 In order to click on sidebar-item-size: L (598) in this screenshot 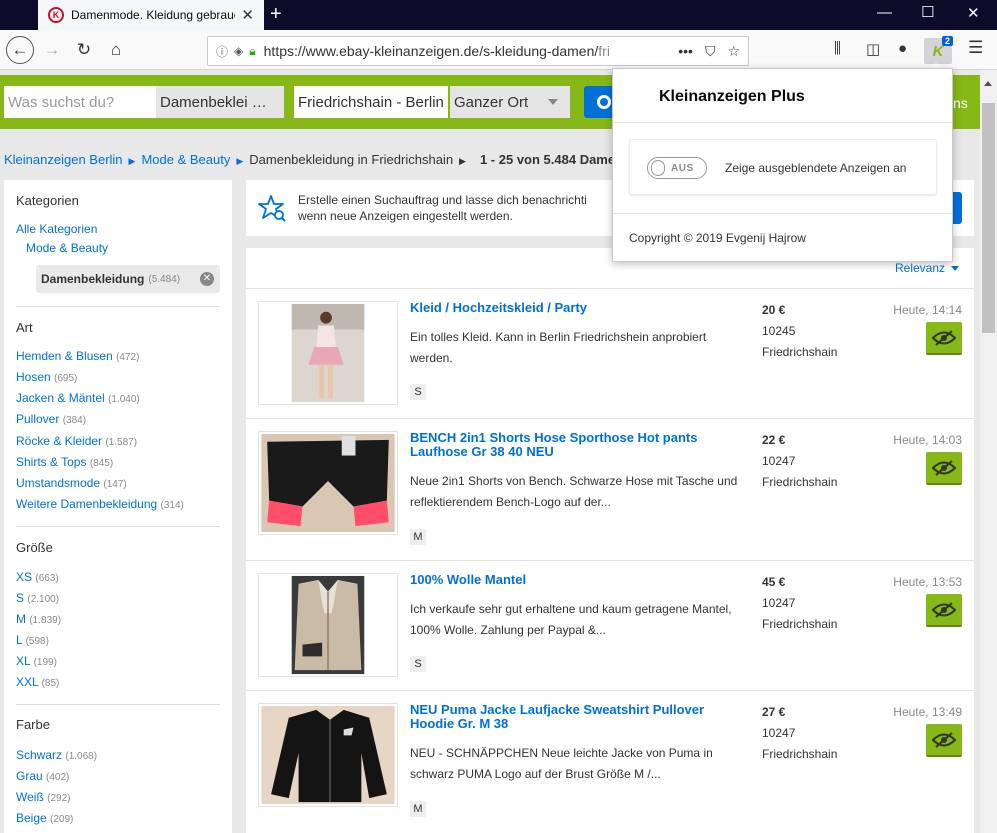, I will do `click(32, 640)`.